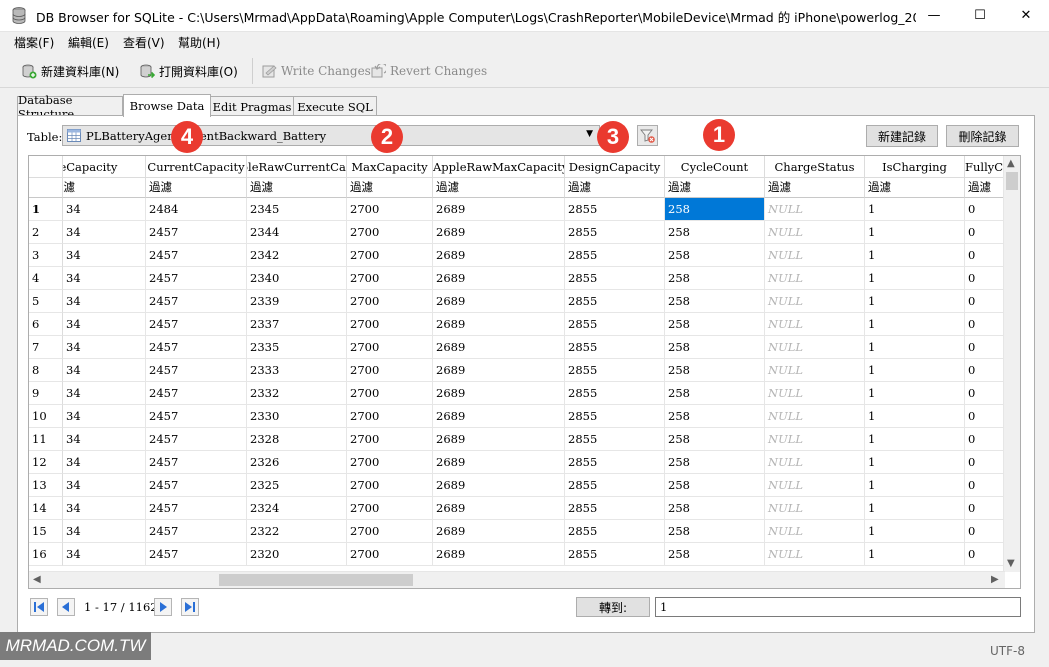 The image size is (1049, 667). What do you see at coordinates (297, 255) in the screenshot?
I see `table-cell: 2342` at bounding box center [297, 255].